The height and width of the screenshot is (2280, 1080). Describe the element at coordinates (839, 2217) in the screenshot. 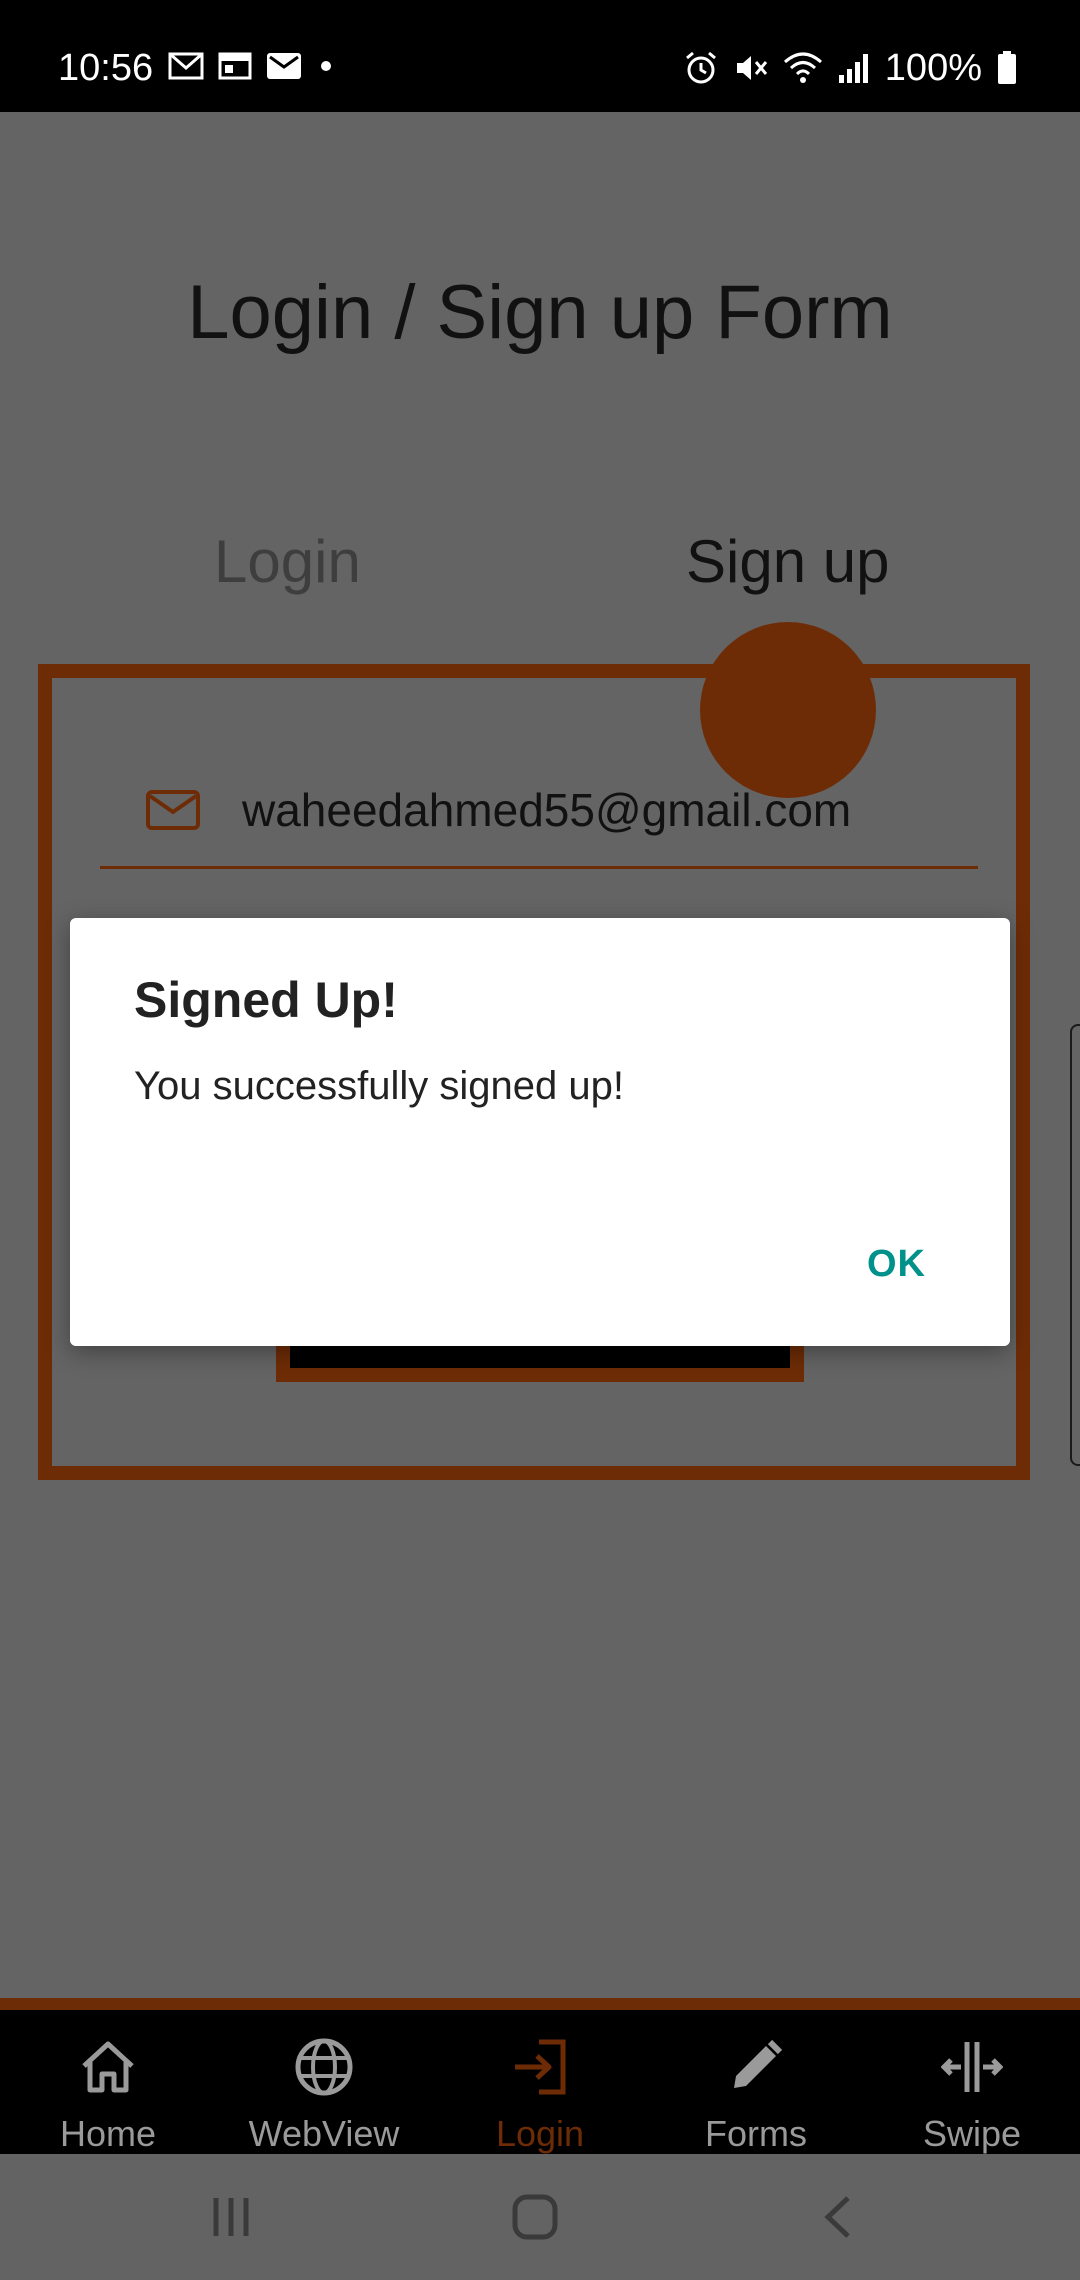

I see `back-icon` at that location.